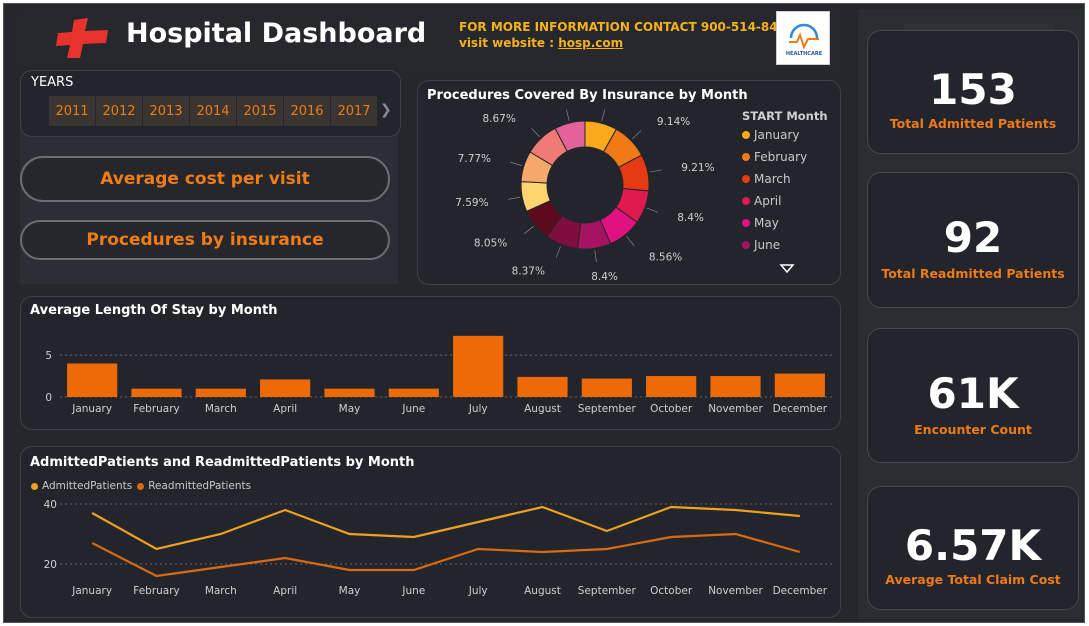 The image size is (1089, 626). Describe the element at coordinates (205, 240) in the screenshot. I see `procedures-by-insurance-button: Procedures by insurance` at that location.